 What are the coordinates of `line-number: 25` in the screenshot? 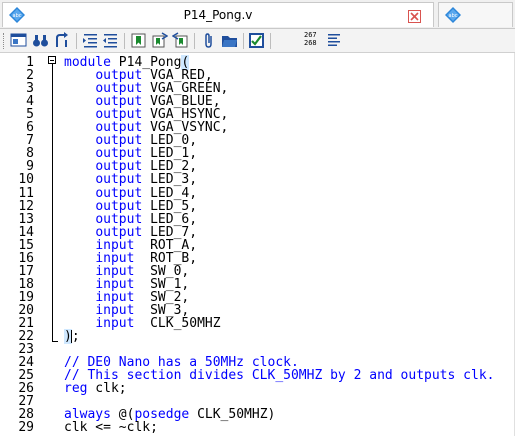 It's located at (26, 376).